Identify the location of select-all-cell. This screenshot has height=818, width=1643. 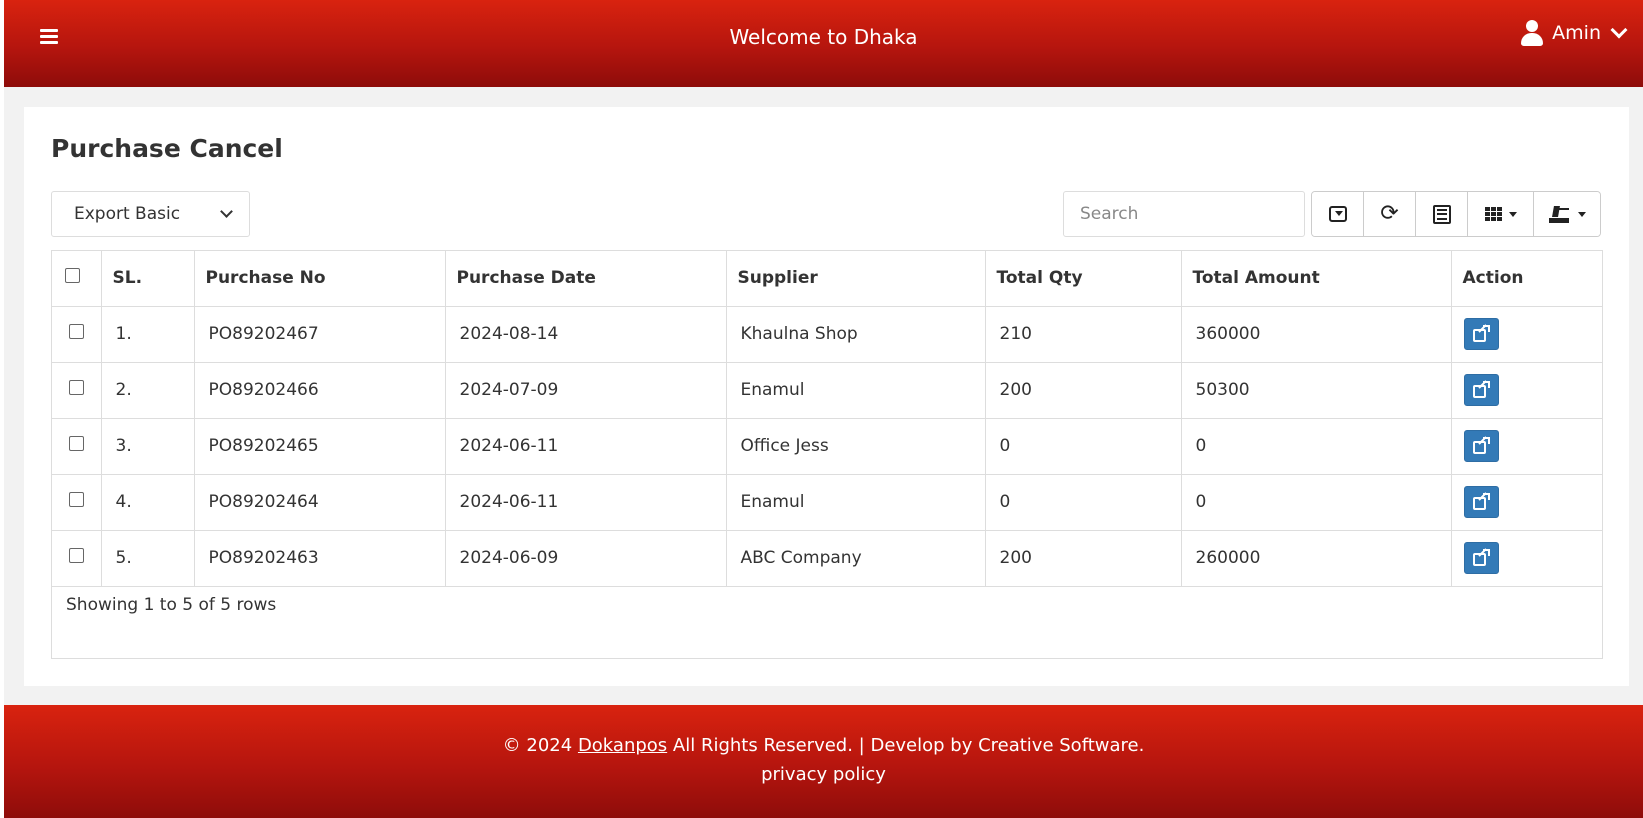
(77, 279).